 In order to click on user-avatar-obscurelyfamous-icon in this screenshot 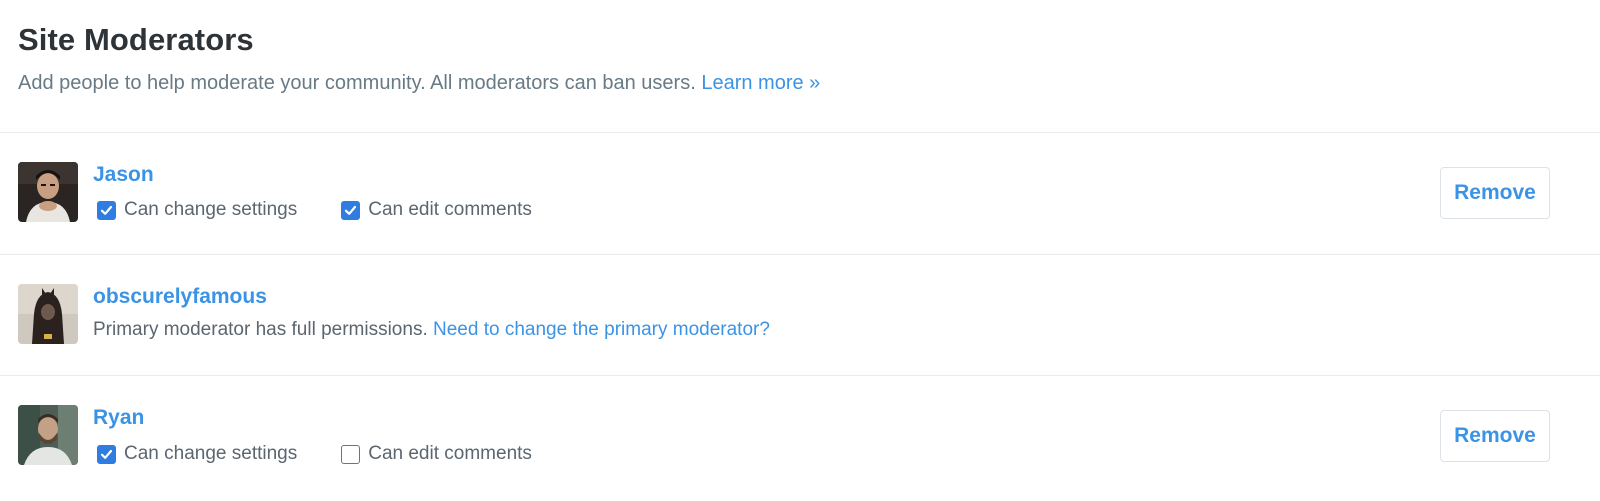, I will do `click(48, 314)`.